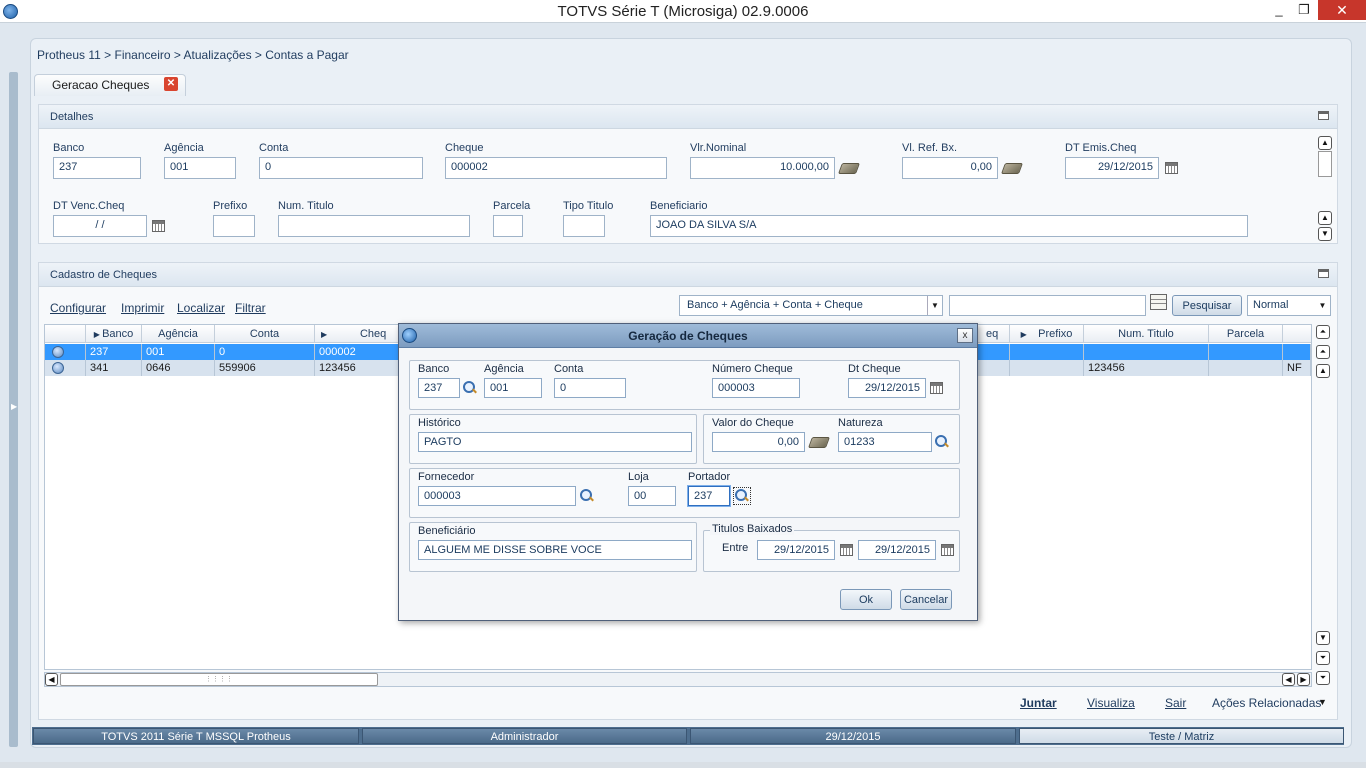 The width and height of the screenshot is (1366, 768). What do you see at coordinates (762, 168) in the screenshot?
I see `vlr-nominal-field: 10.000,00` at bounding box center [762, 168].